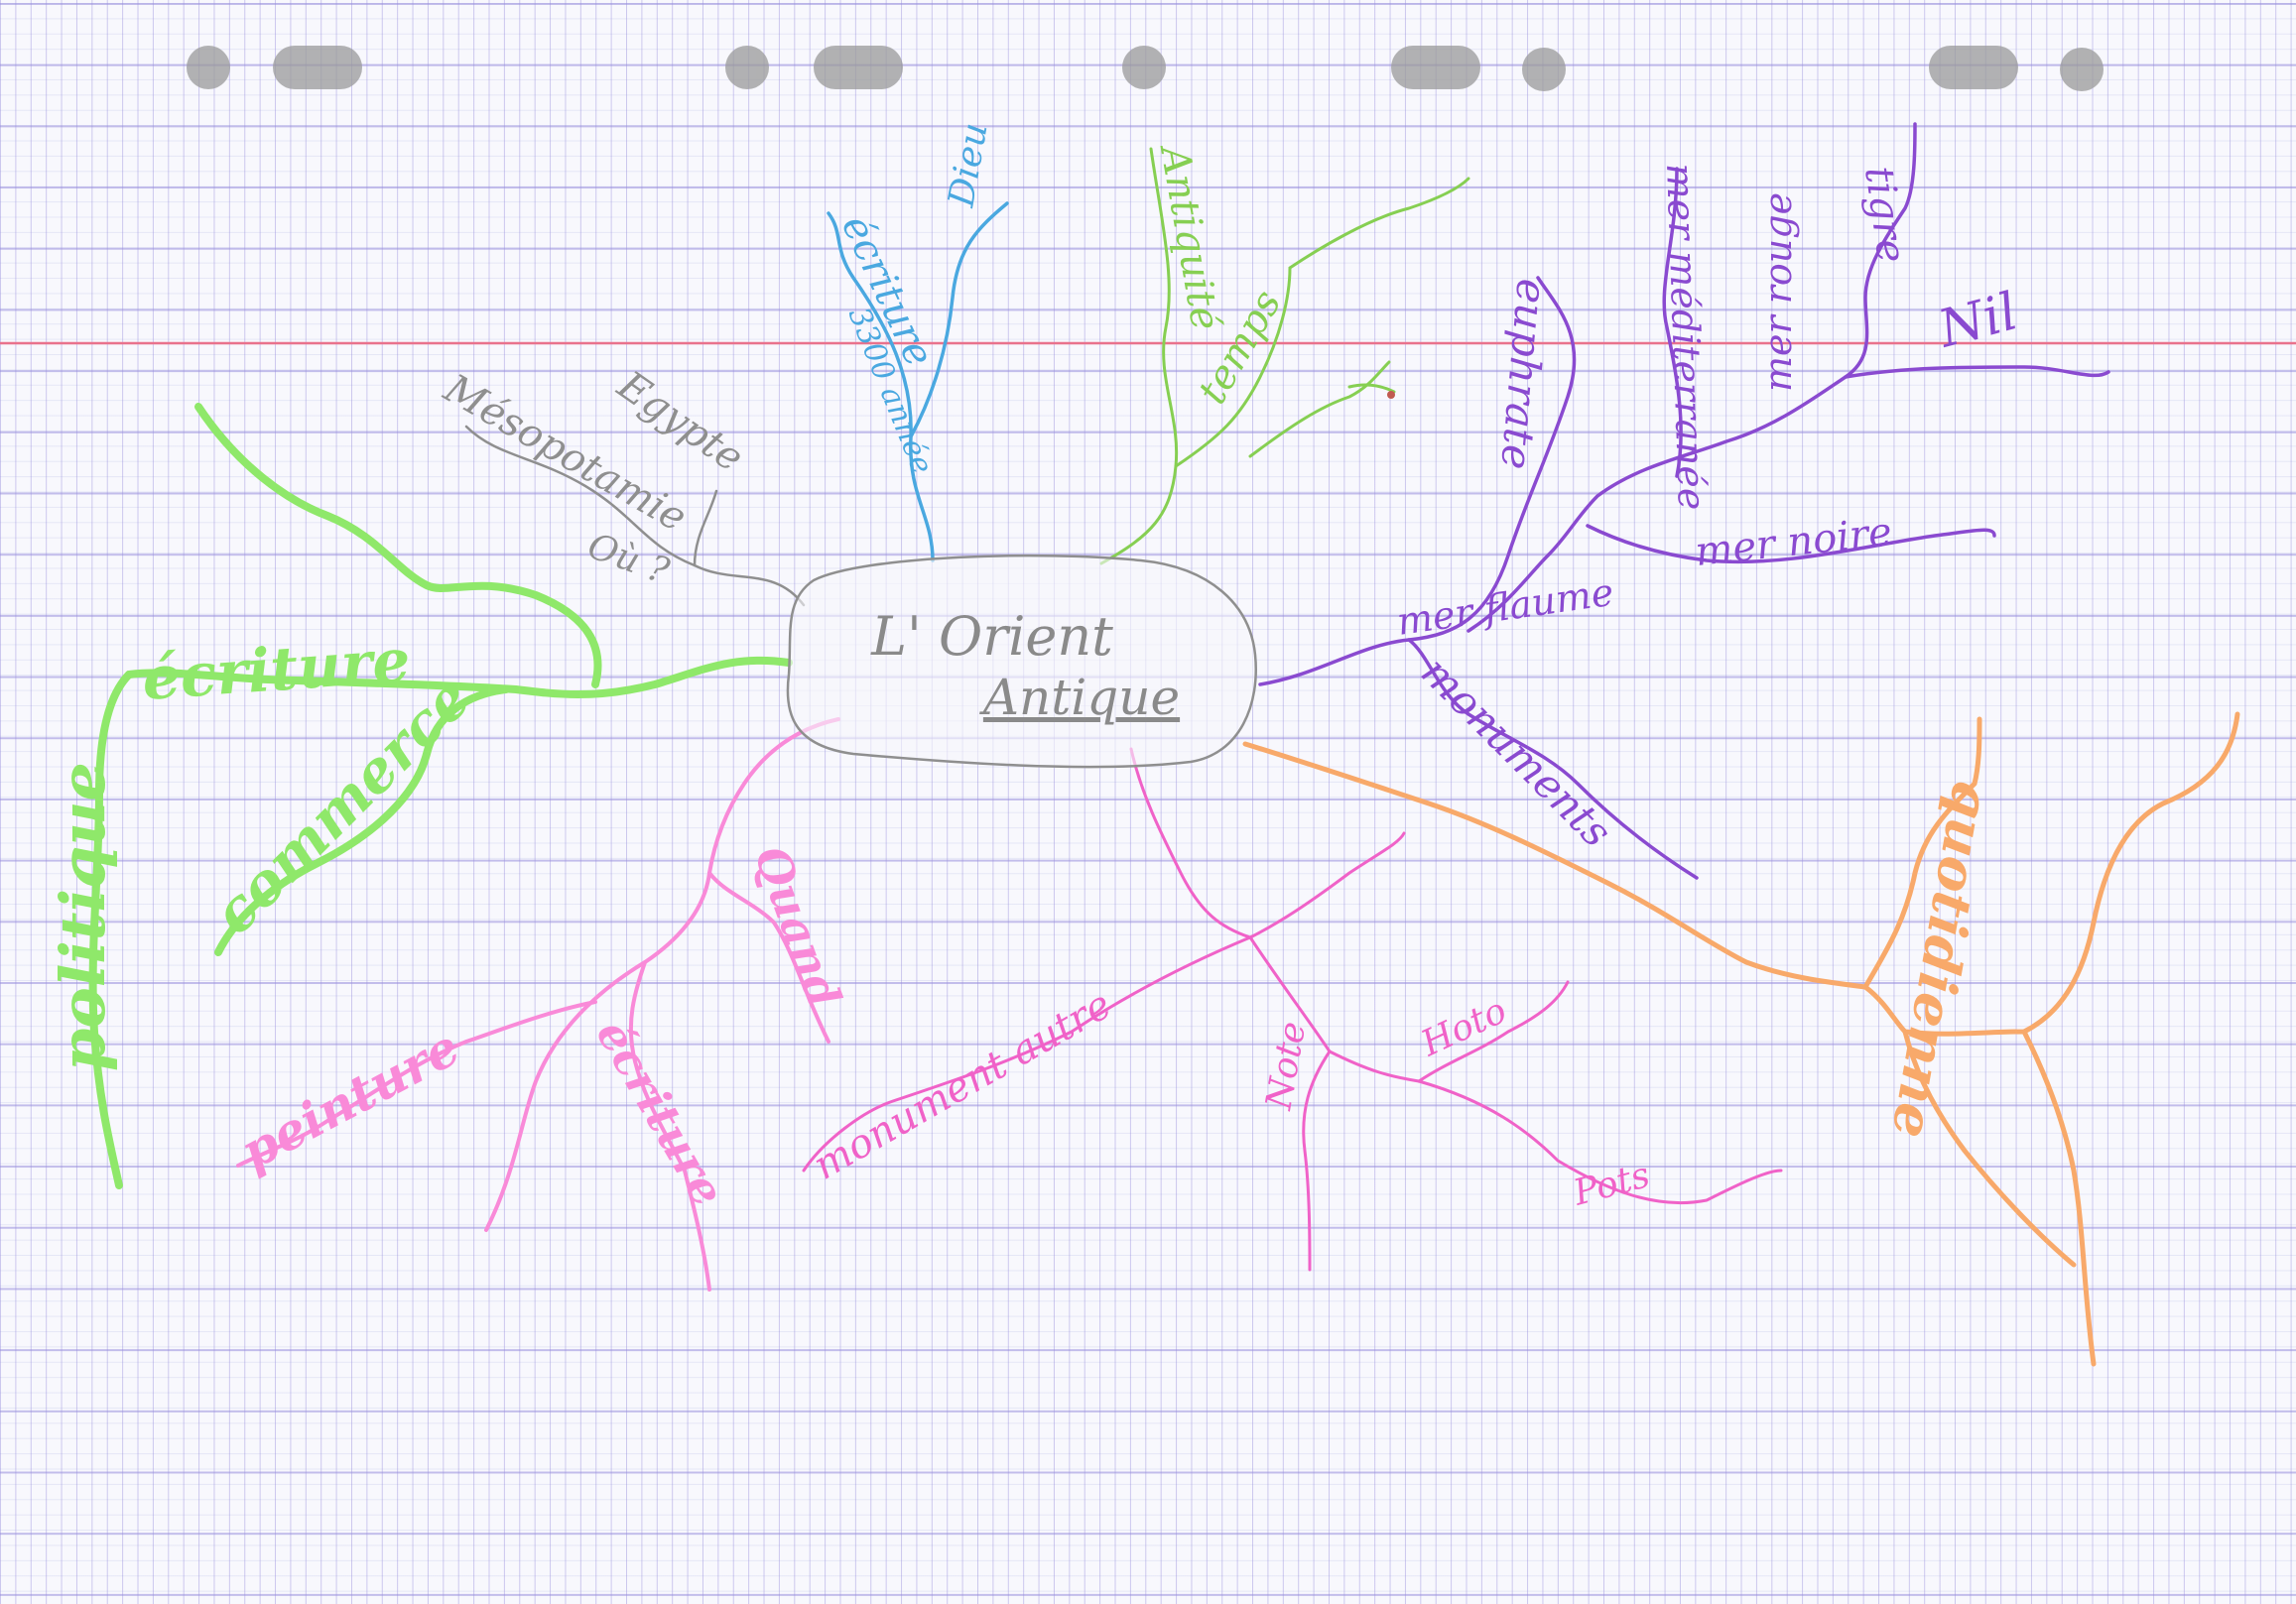 Image resolution: width=2296 pixels, height=1604 pixels. What do you see at coordinates (1686, 337) in the screenshot?
I see `label-mer-mediterranee: mer méditerranée` at bounding box center [1686, 337].